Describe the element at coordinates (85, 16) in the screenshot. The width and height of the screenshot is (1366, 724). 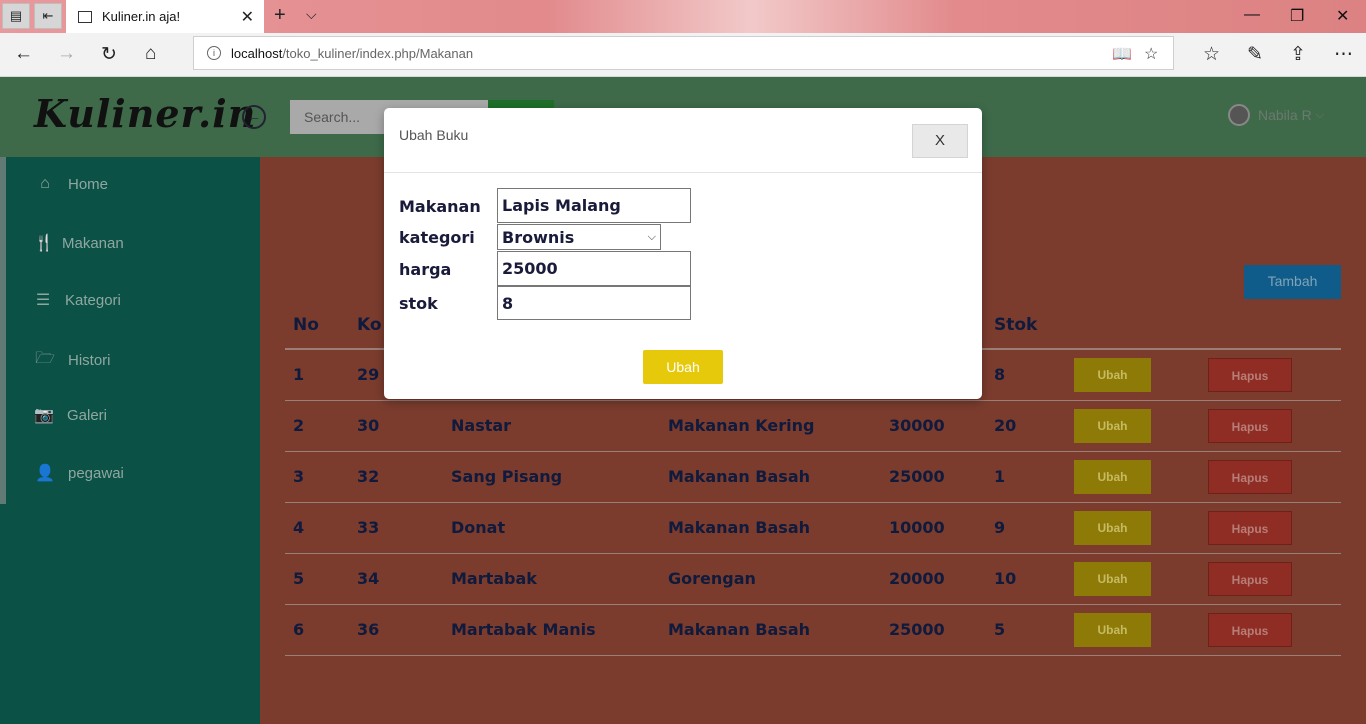
I see `page-icon` at that location.